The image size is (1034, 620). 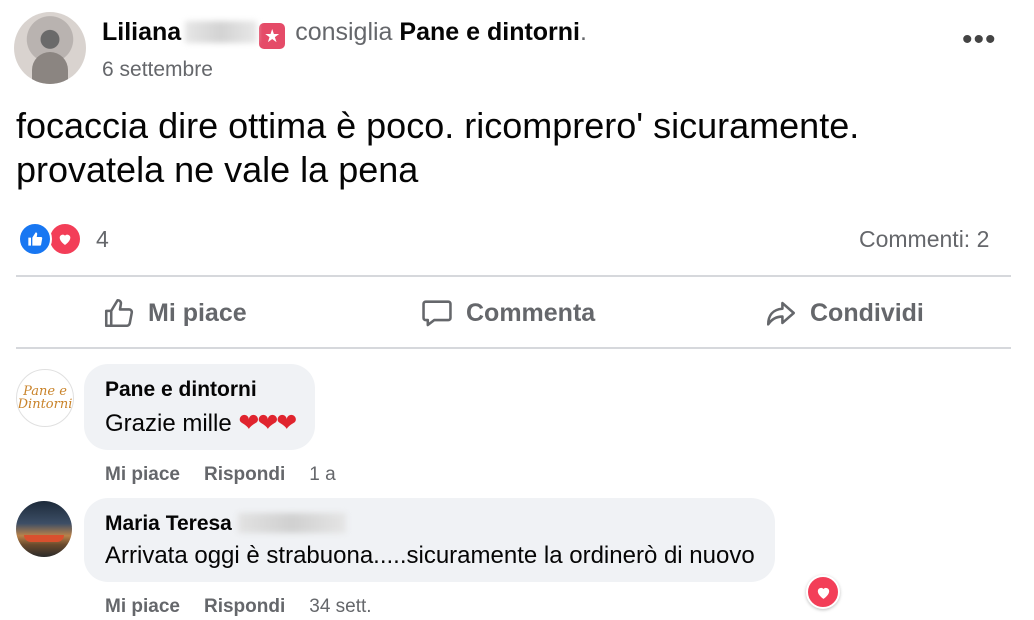 I want to click on comment-meta: Mi piace Rispondi 34 sett., so click(x=238, y=607).